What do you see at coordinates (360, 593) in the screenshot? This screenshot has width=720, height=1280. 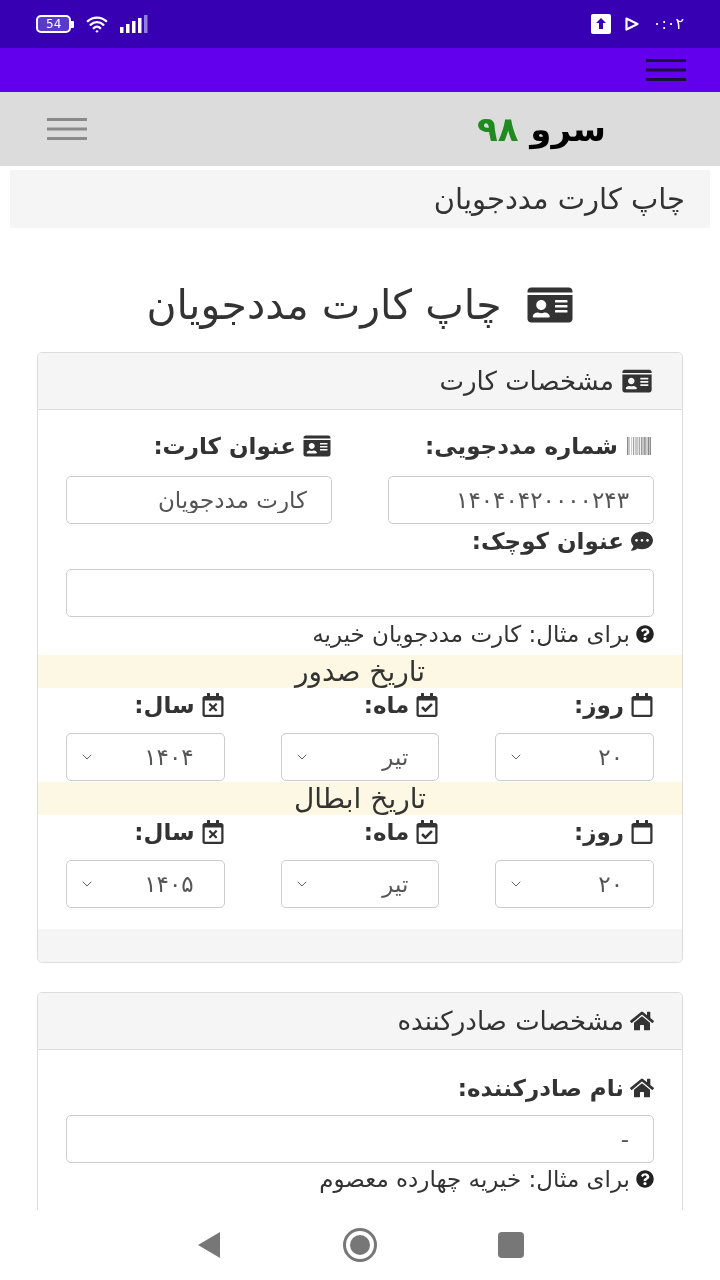 I see `subtitle-input` at bounding box center [360, 593].